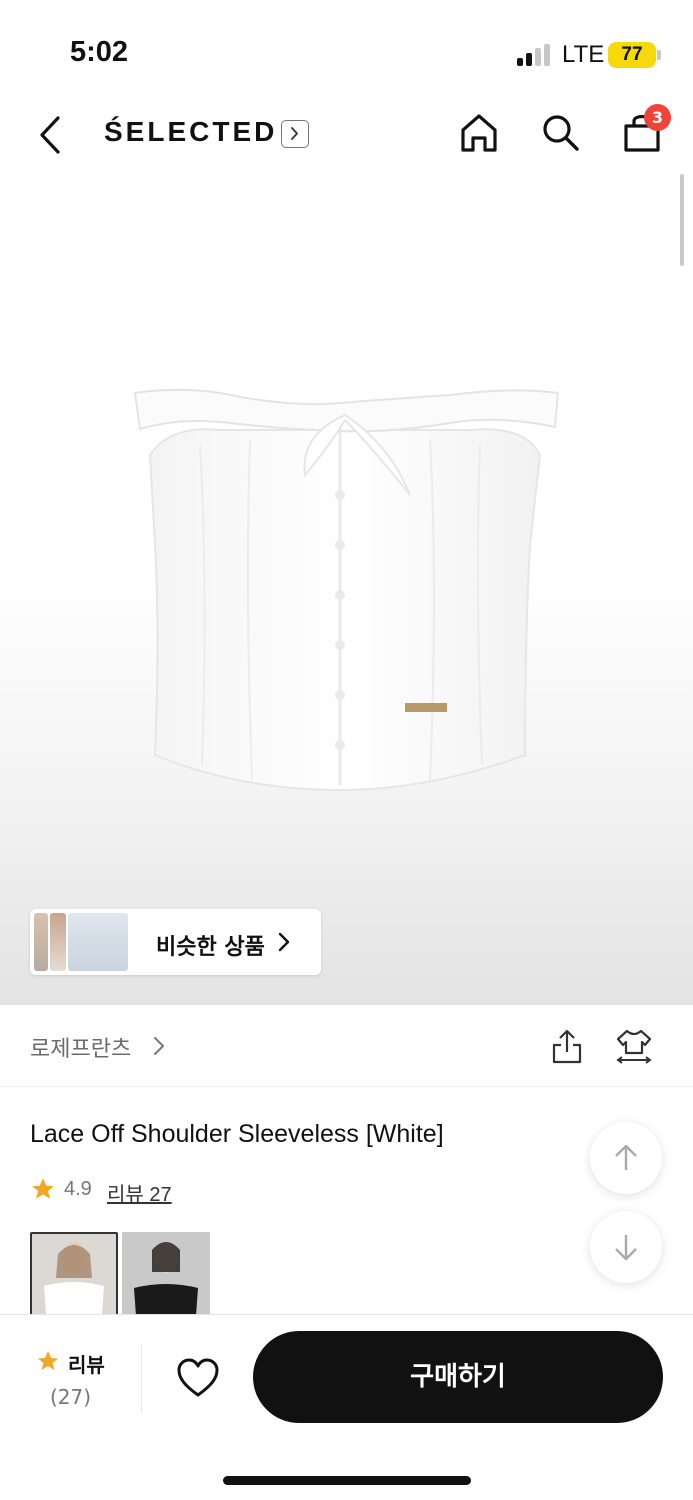  What do you see at coordinates (347, 1480) in the screenshot?
I see `home-indicator` at bounding box center [347, 1480].